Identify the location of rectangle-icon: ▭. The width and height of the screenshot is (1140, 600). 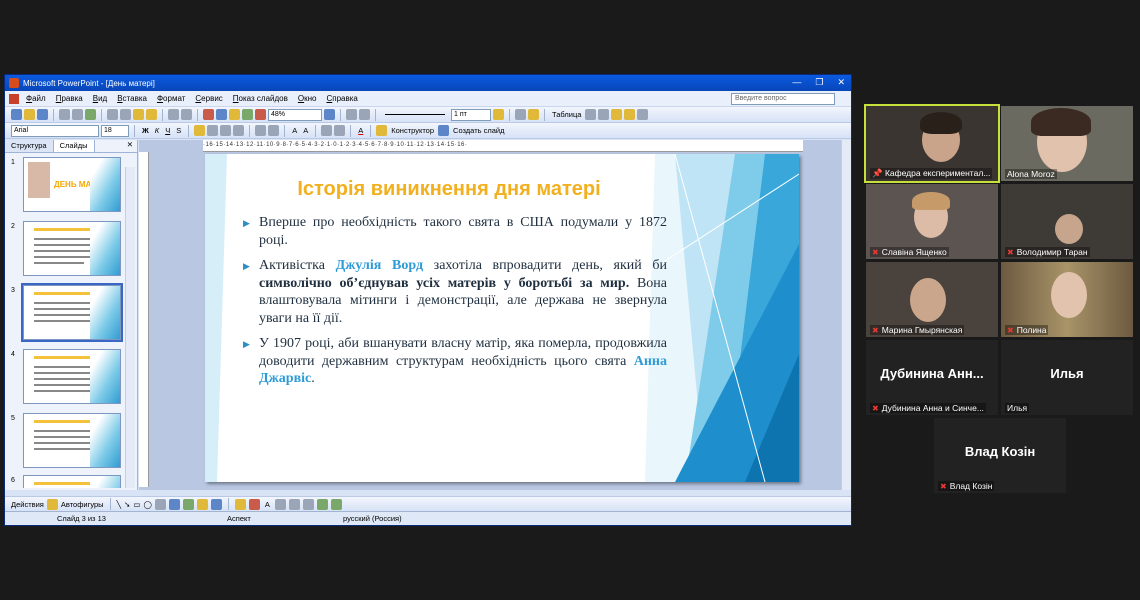
(136, 504).